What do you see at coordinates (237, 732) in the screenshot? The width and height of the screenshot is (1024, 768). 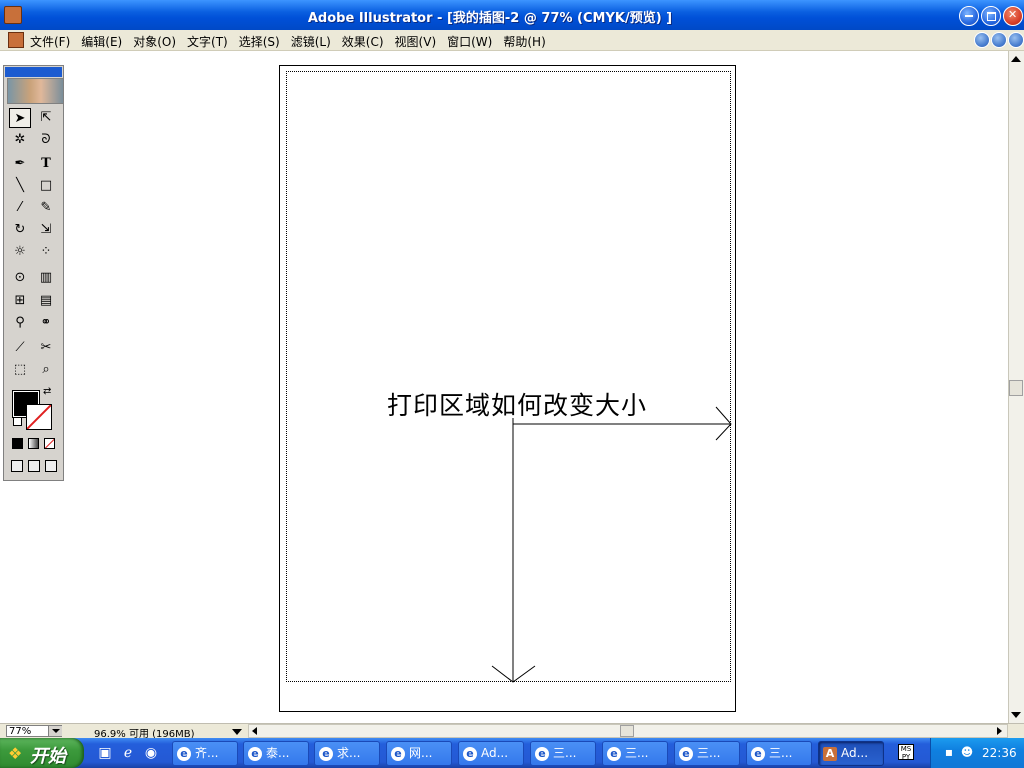 I see `status-menu-arrow-icon` at bounding box center [237, 732].